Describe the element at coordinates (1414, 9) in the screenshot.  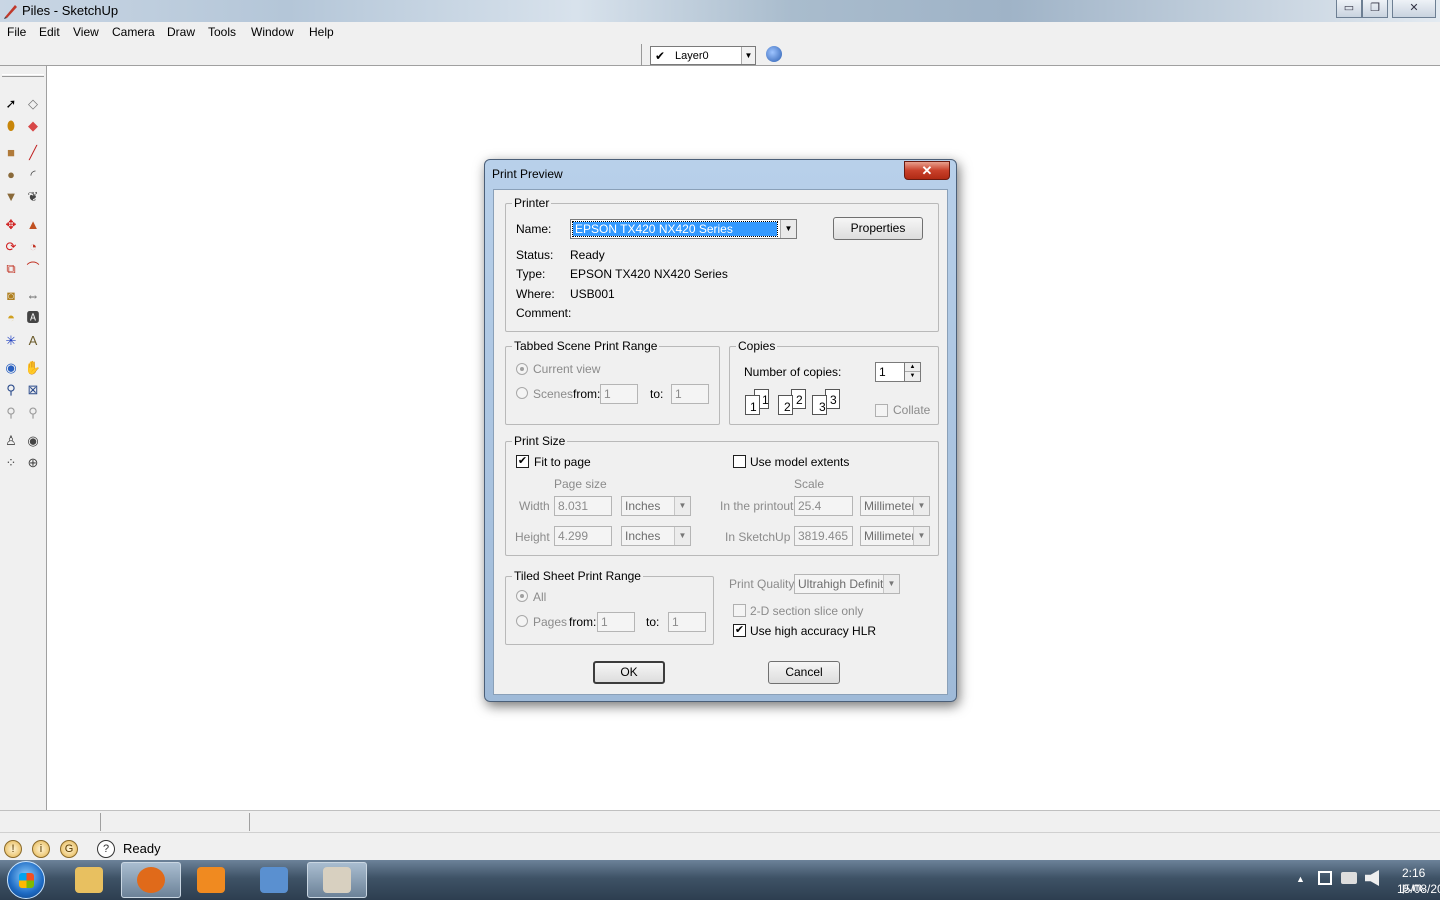
I see `close-window-button: ✕` at that location.